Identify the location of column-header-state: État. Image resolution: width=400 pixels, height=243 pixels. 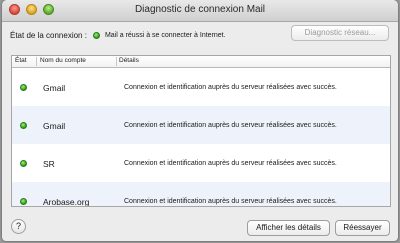
(21, 60).